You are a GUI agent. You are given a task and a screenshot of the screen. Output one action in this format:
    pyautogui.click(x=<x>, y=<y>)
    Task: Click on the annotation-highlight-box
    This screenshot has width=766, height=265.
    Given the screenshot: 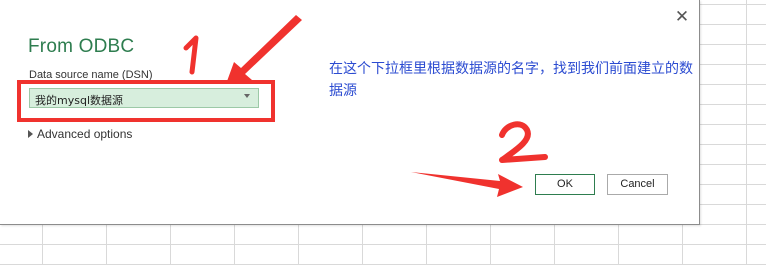 What is the action you would take?
    pyautogui.click(x=146, y=101)
    